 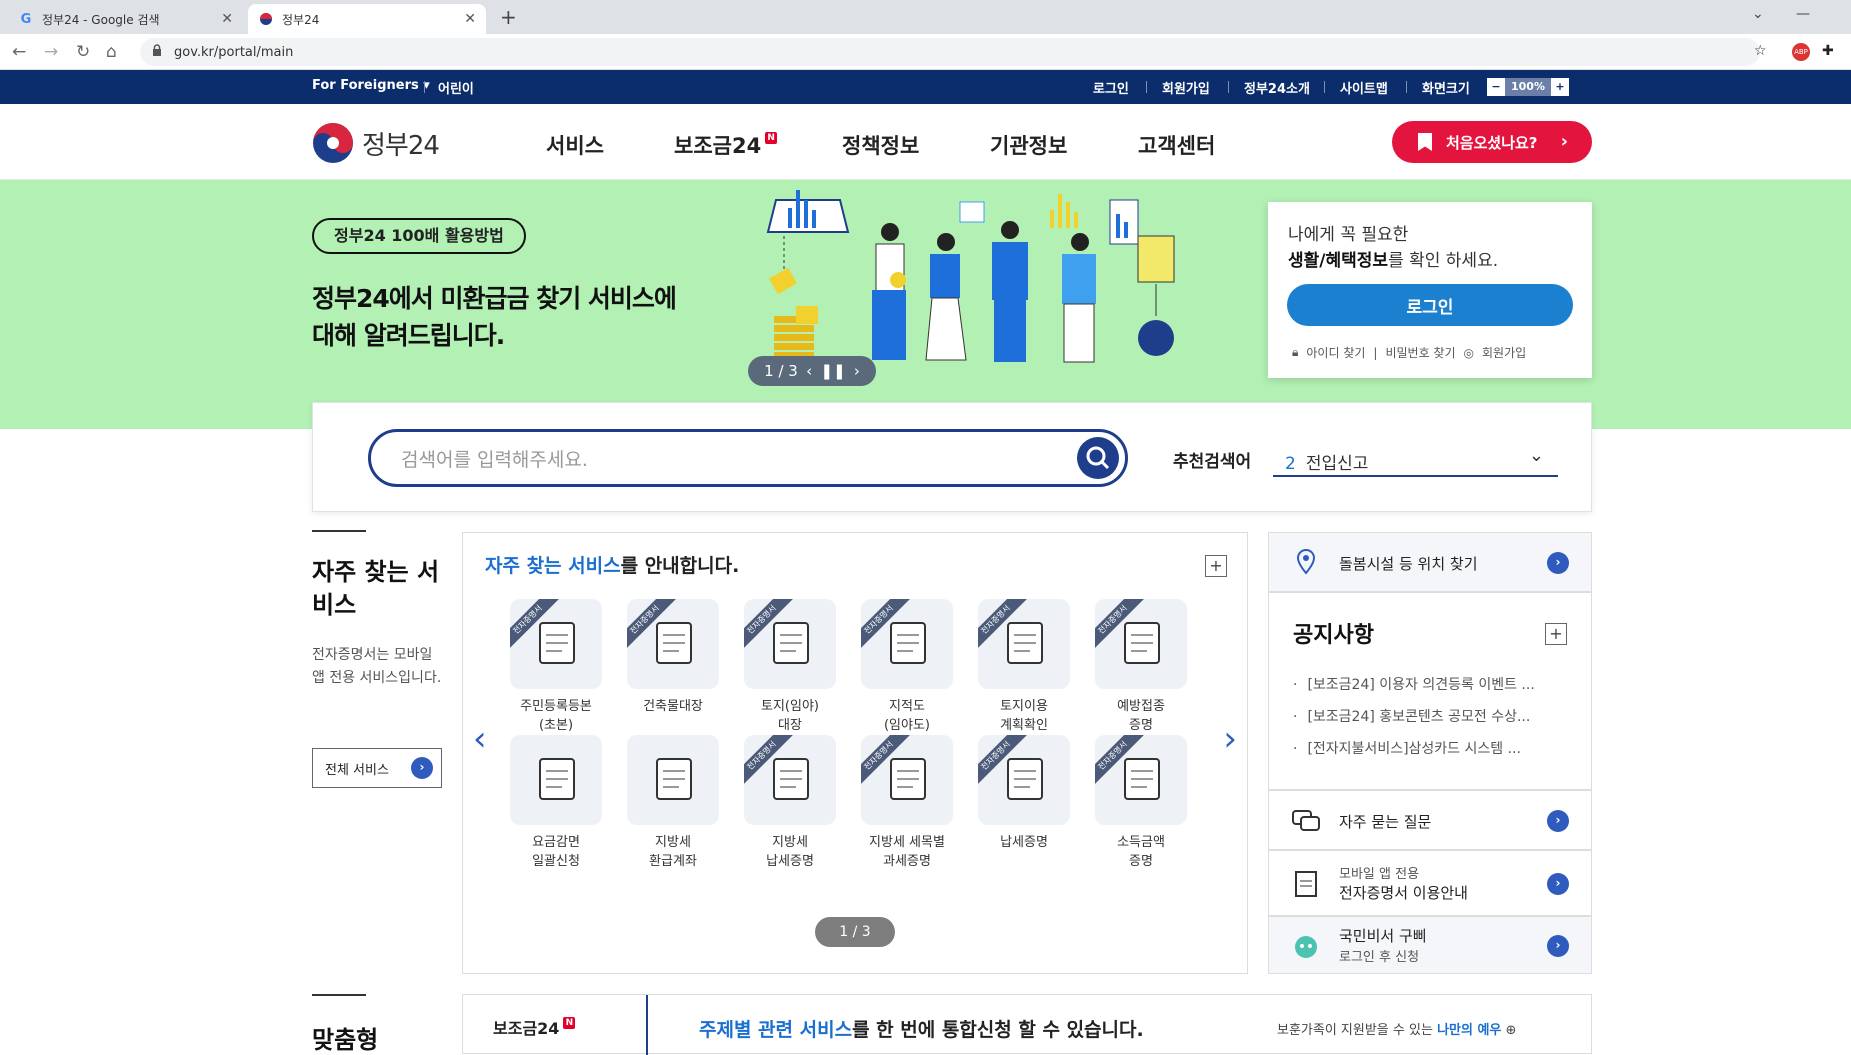 I want to click on next-icon: ›, so click(x=857, y=371).